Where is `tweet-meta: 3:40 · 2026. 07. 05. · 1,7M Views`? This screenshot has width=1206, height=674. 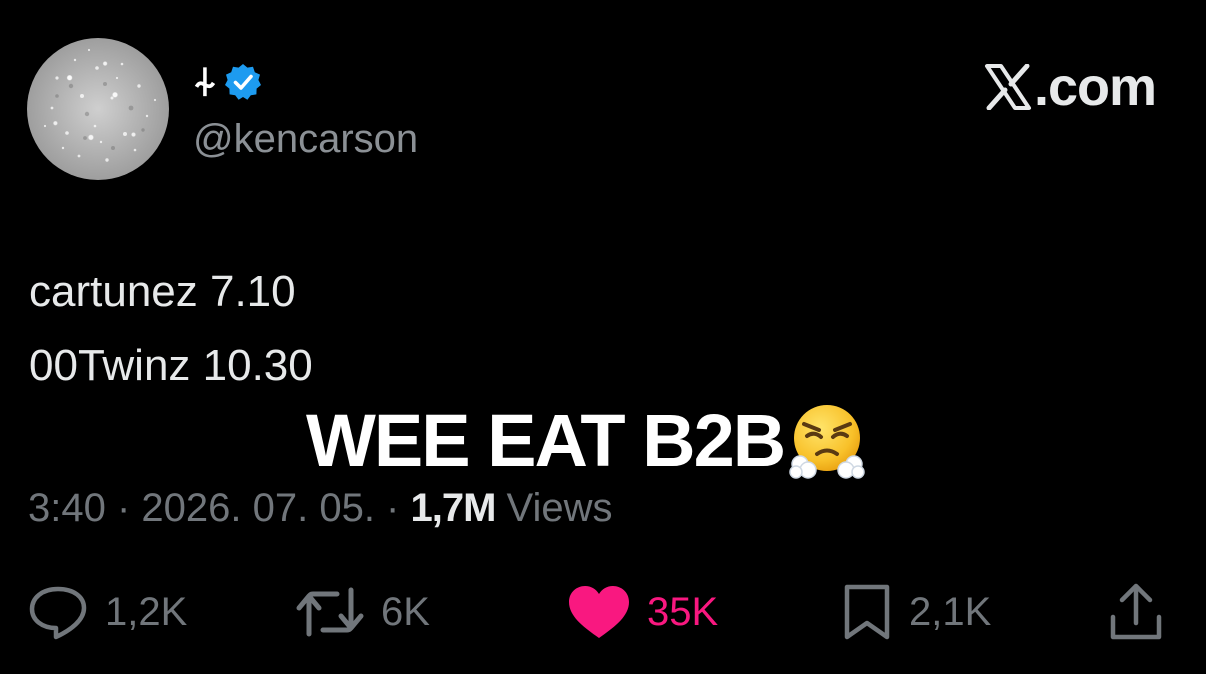 tweet-meta: 3:40 · 2026. 07. 05. · 1,7M Views is located at coordinates (320, 508).